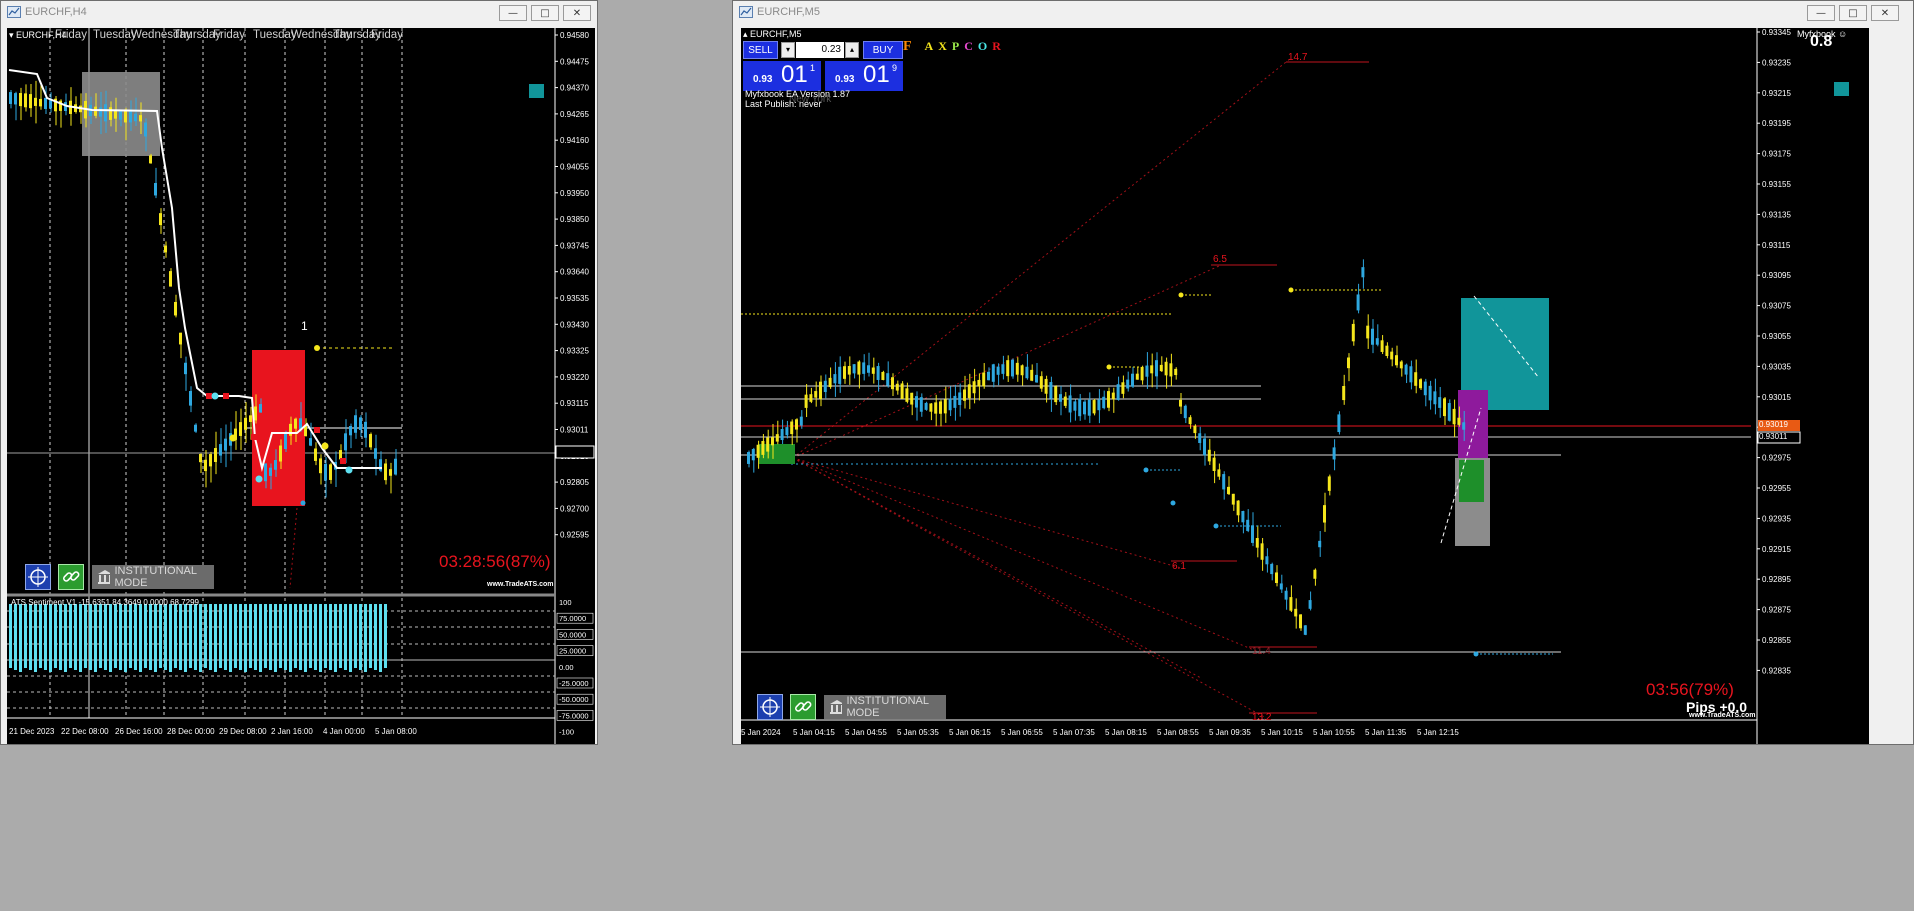  What do you see at coordinates (820, 50) in the screenshot?
I see `lot-input: 0.23` at bounding box center [820, 50].